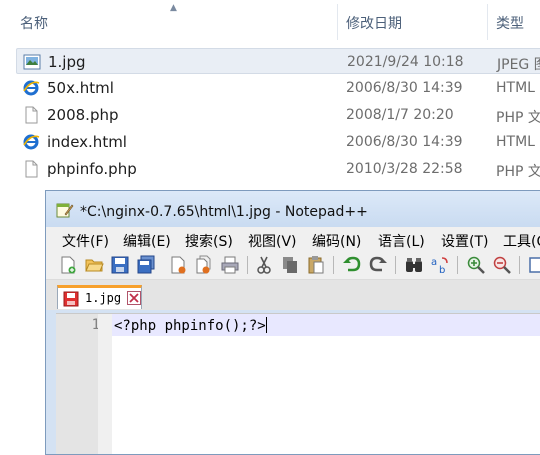 This screenshot has height=455, width=540. Describe the element at coordinates (401, 241) in the screenshot. I see `menu-language: 语言(L)` at that location.